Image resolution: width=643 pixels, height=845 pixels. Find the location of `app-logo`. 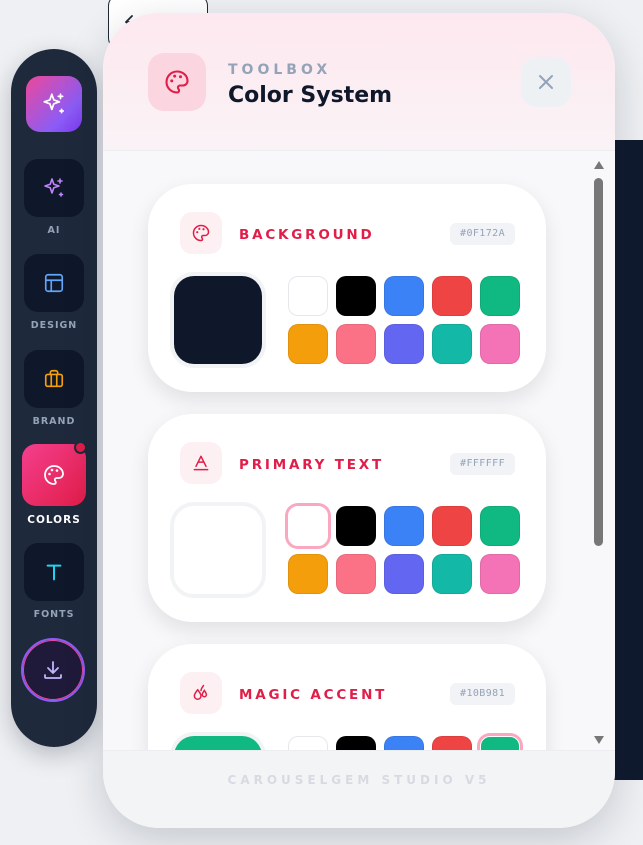

app-logo is located at coordinates (54, 104).